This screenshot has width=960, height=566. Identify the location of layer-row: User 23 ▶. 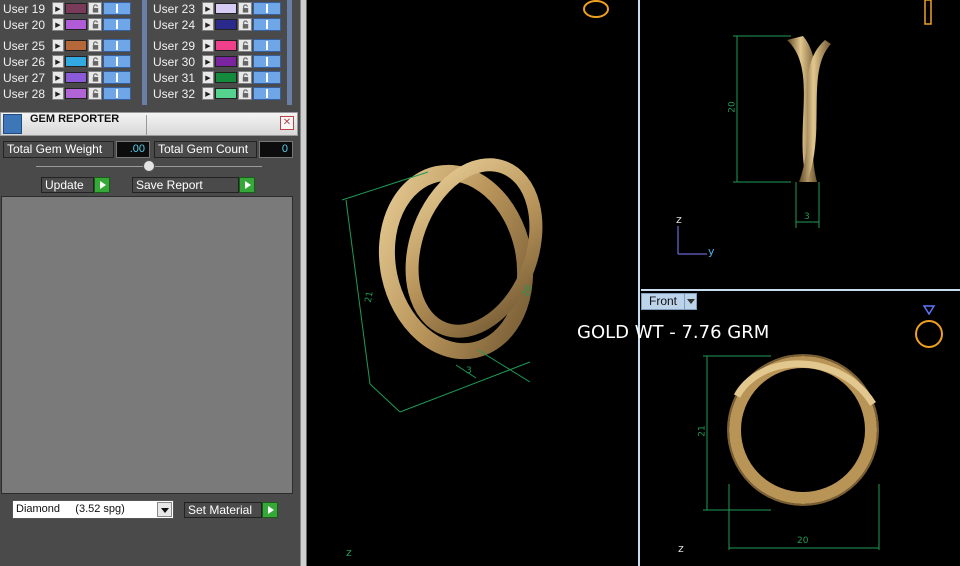
(215, 8).